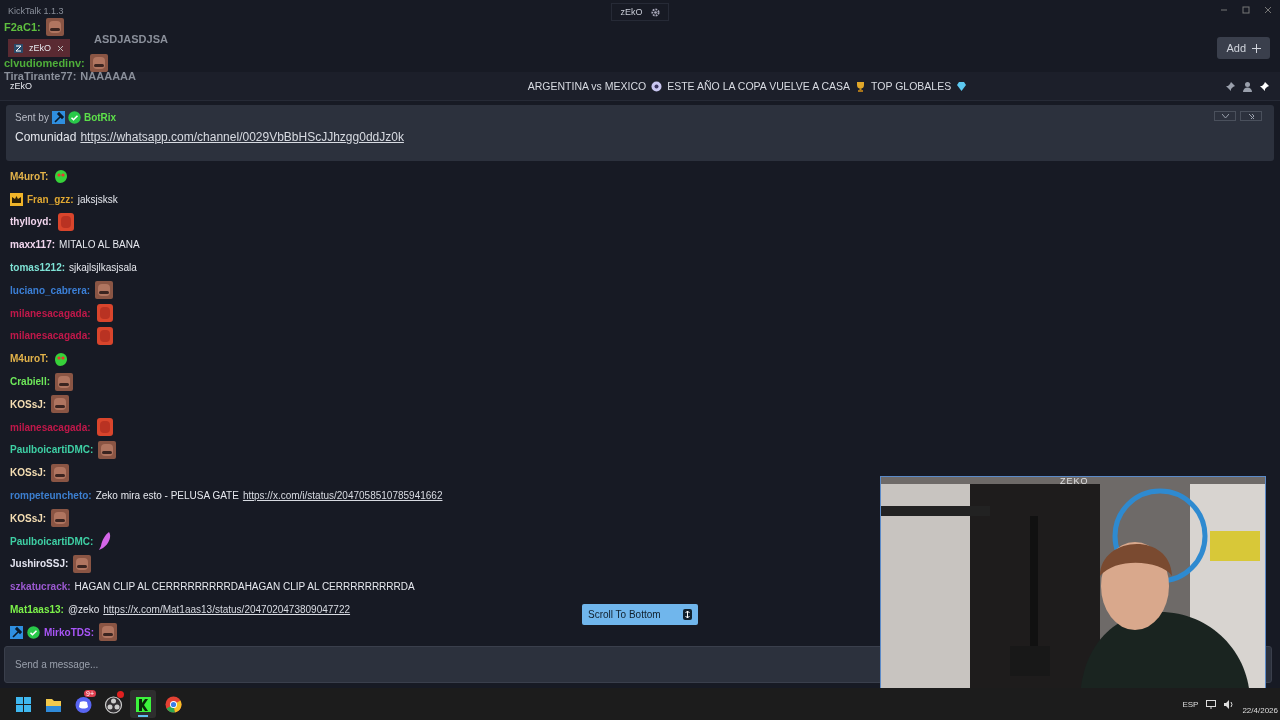  Describe the element at coordinates (40, 76) in the screenshot. I see `overlay-username: TiraTirante77:` at that location.